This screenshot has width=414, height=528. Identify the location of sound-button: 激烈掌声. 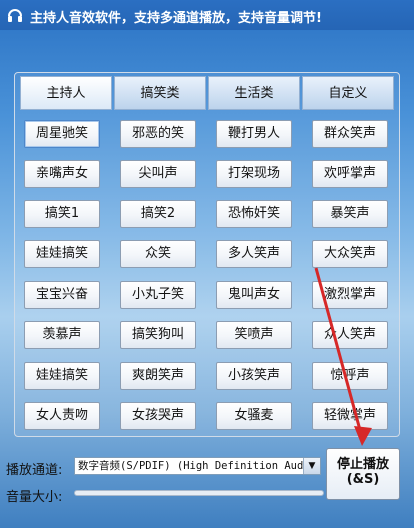
(350, 295).